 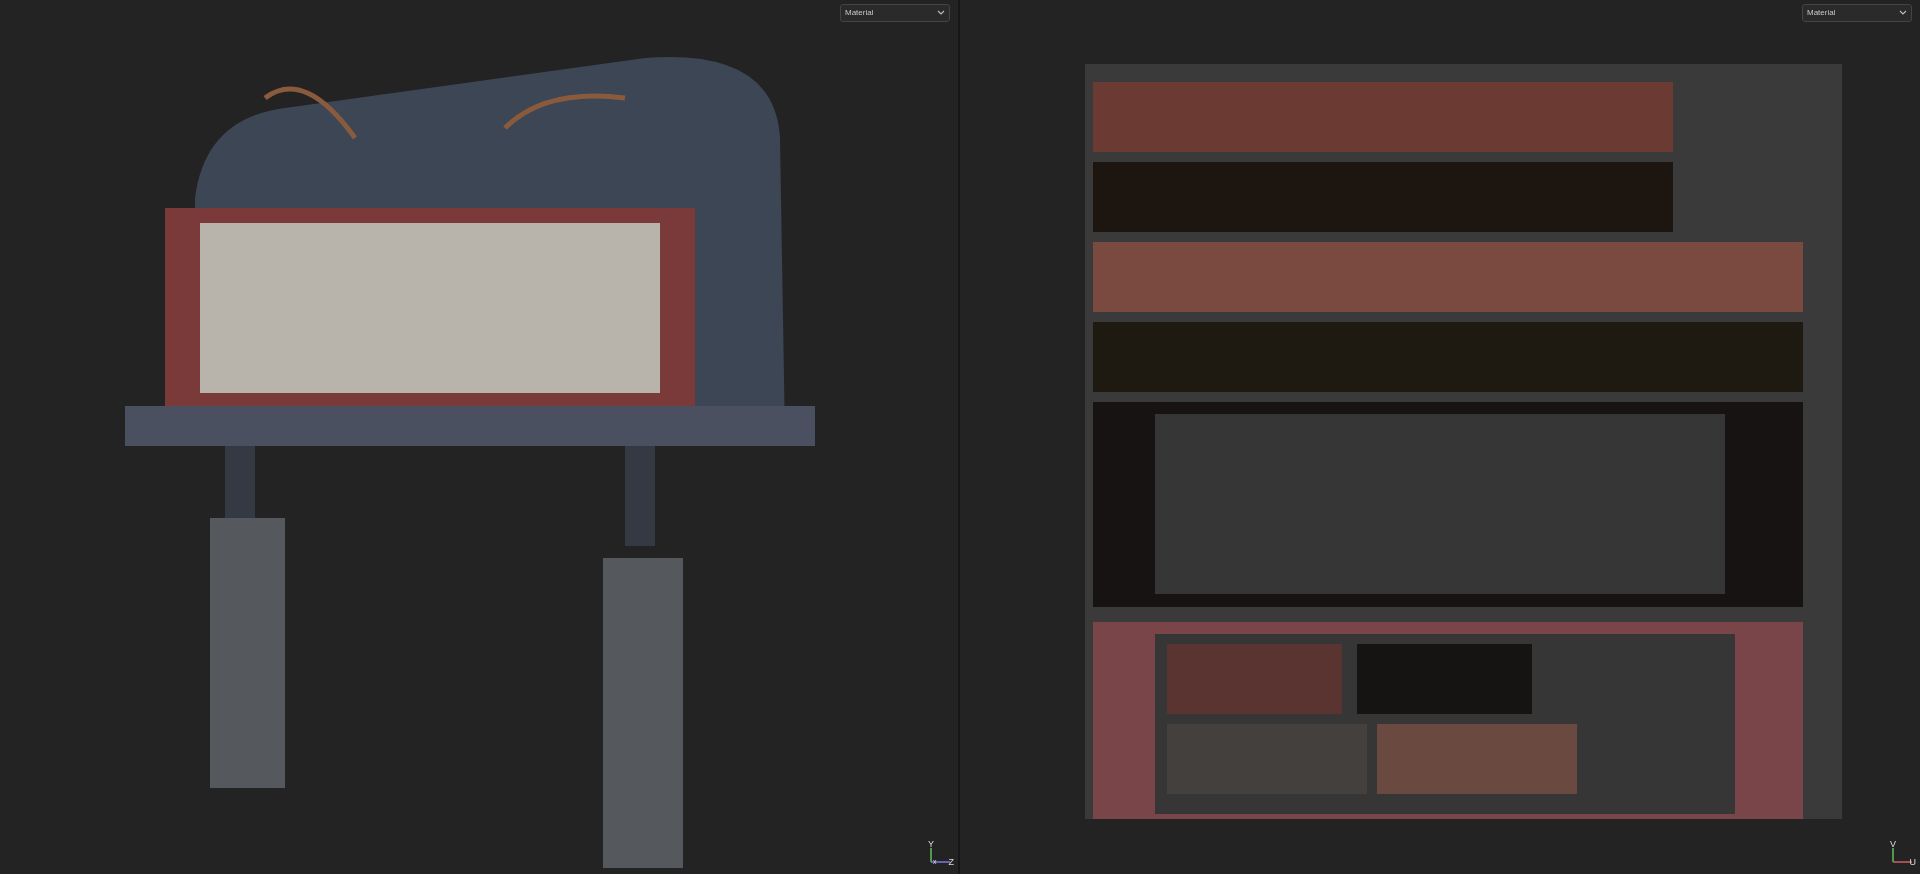 What do you see at coordinates (951, 862) in the screenshot?
I see `axis-label: Z` at bounding box center [951, 862].